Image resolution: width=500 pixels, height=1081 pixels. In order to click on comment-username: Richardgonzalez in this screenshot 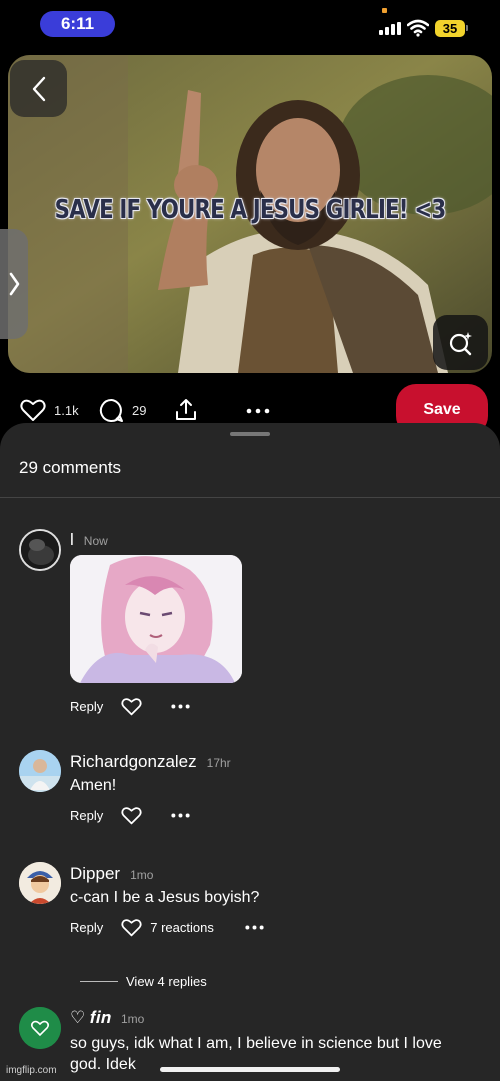, I will do `click(133, 762)`.